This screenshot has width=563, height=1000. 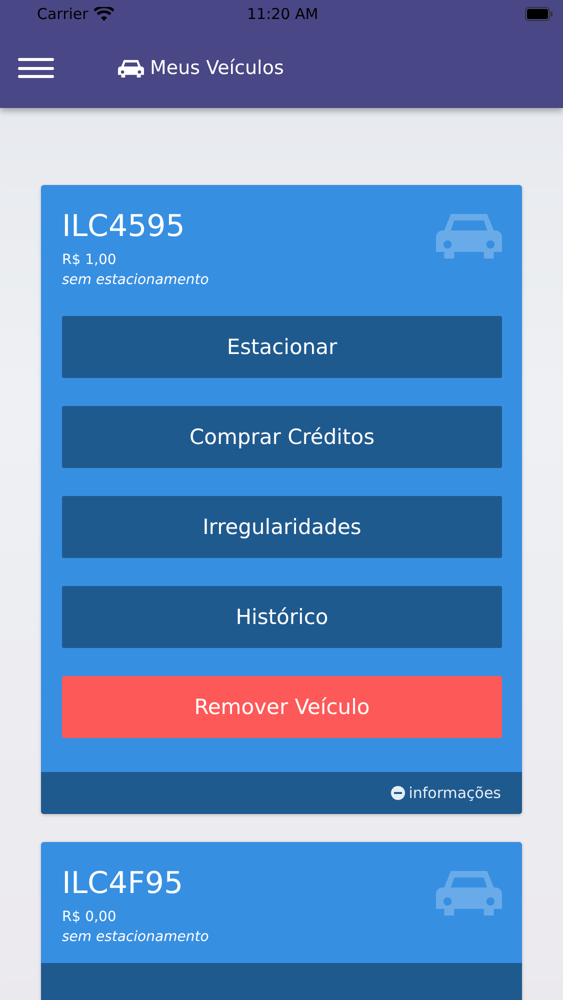 What do you see at coordinates (36, 68) in the screenshot?
I see `menu-button` at bounding box center [36, 68].